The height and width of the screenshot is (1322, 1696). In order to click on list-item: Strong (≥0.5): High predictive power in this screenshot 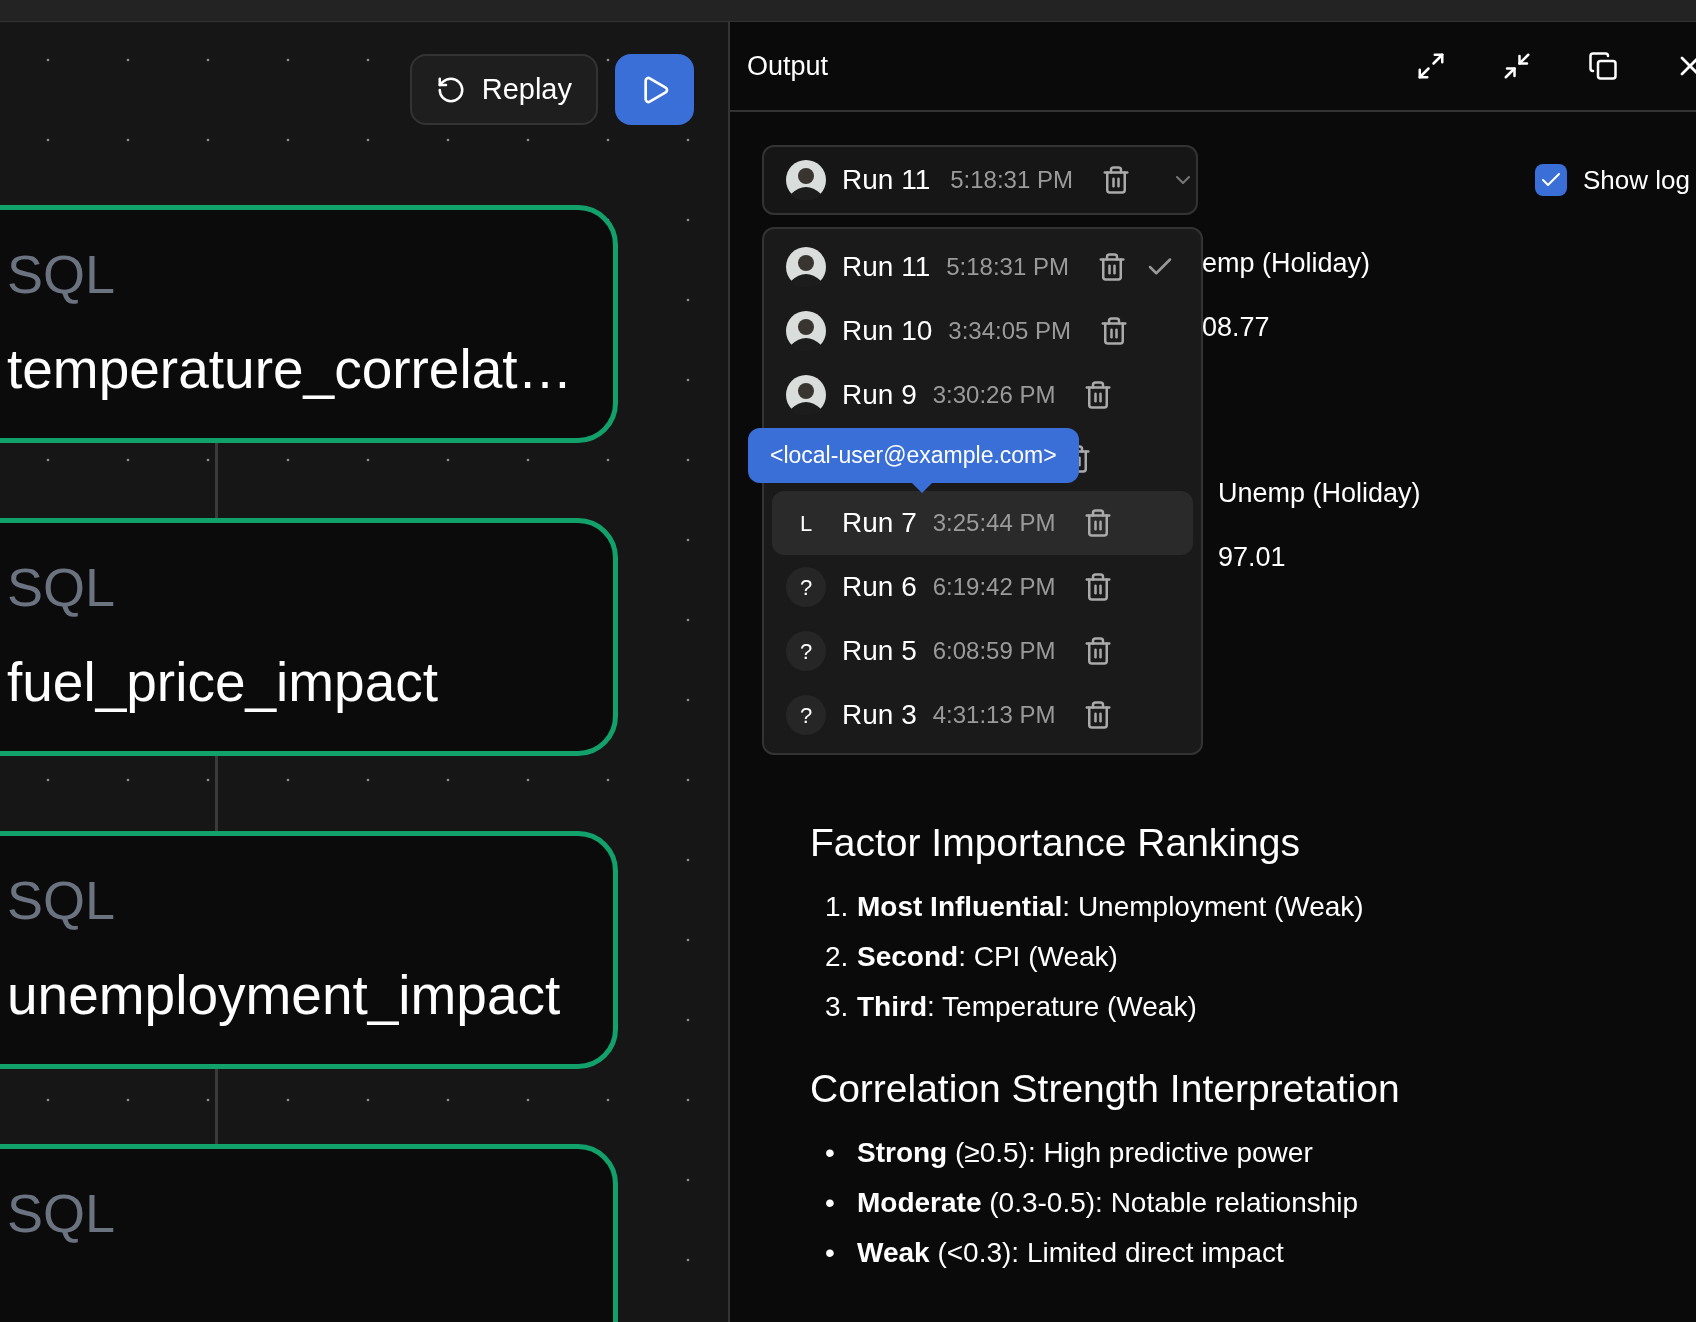, I will do `click(1085, 1153)`.